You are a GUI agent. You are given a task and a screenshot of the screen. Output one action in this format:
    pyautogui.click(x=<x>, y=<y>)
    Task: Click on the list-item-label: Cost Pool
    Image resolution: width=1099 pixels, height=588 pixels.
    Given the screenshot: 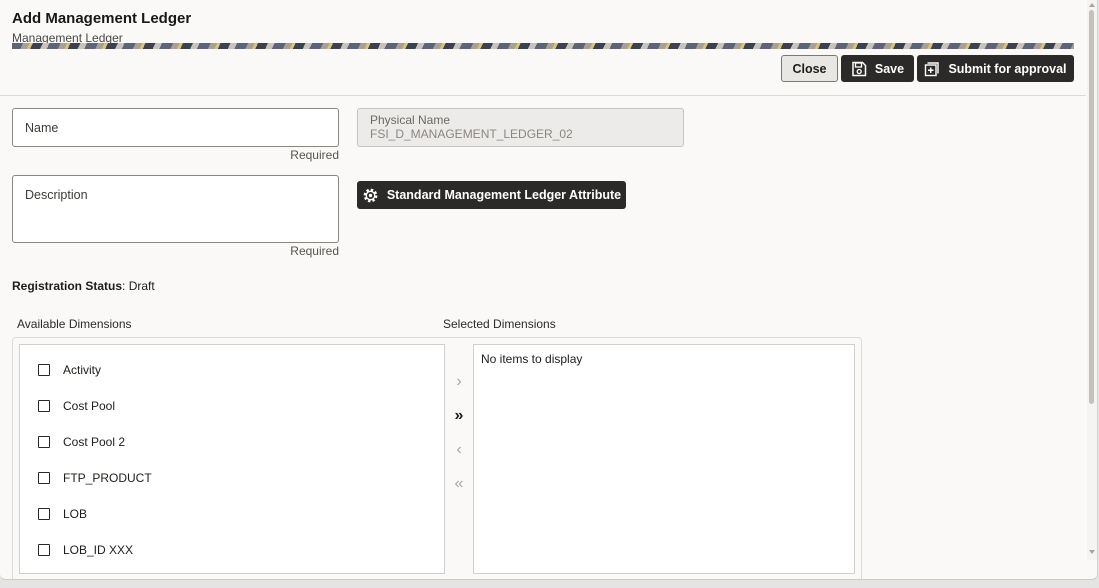 What is the action you would take?
    pyautogui.click(x=89, y=406)
    